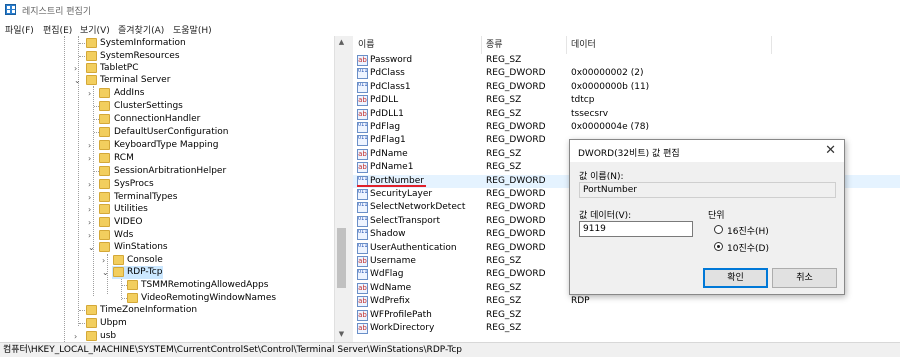 This screenshot has width=900, height=357. What do you see at coordinates (387, 73) in the screenshot?
I see `value-name: PdClass` at bounding box center [387, 73].